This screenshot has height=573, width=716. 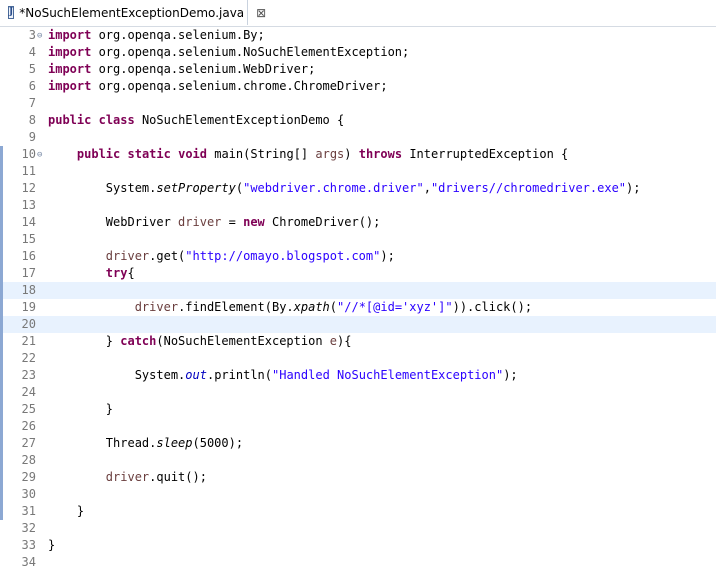 What do you see at coordinates (28, 477) in the screenshot?
I see `line-number: 29` at bounding box center [28, 477].